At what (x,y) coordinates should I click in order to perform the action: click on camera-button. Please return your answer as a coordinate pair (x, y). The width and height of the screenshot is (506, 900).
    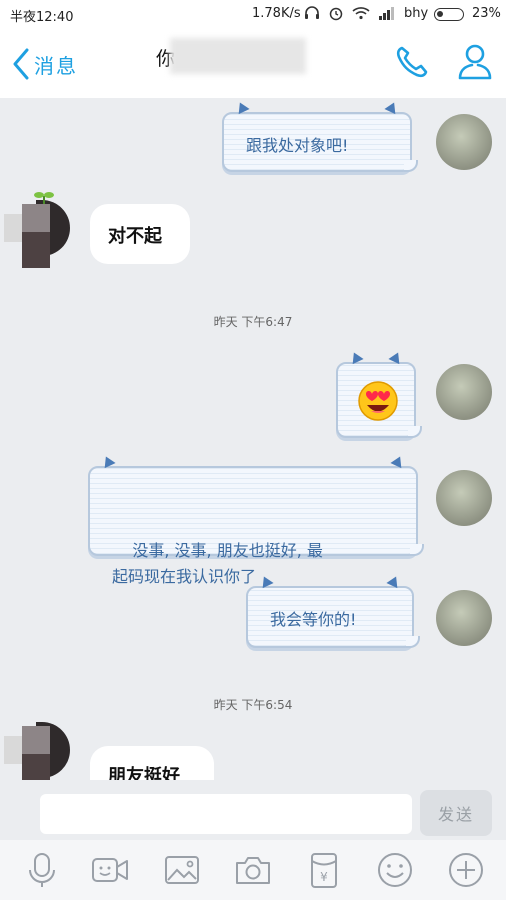
    Looking at the image, I should click on (253, 870).